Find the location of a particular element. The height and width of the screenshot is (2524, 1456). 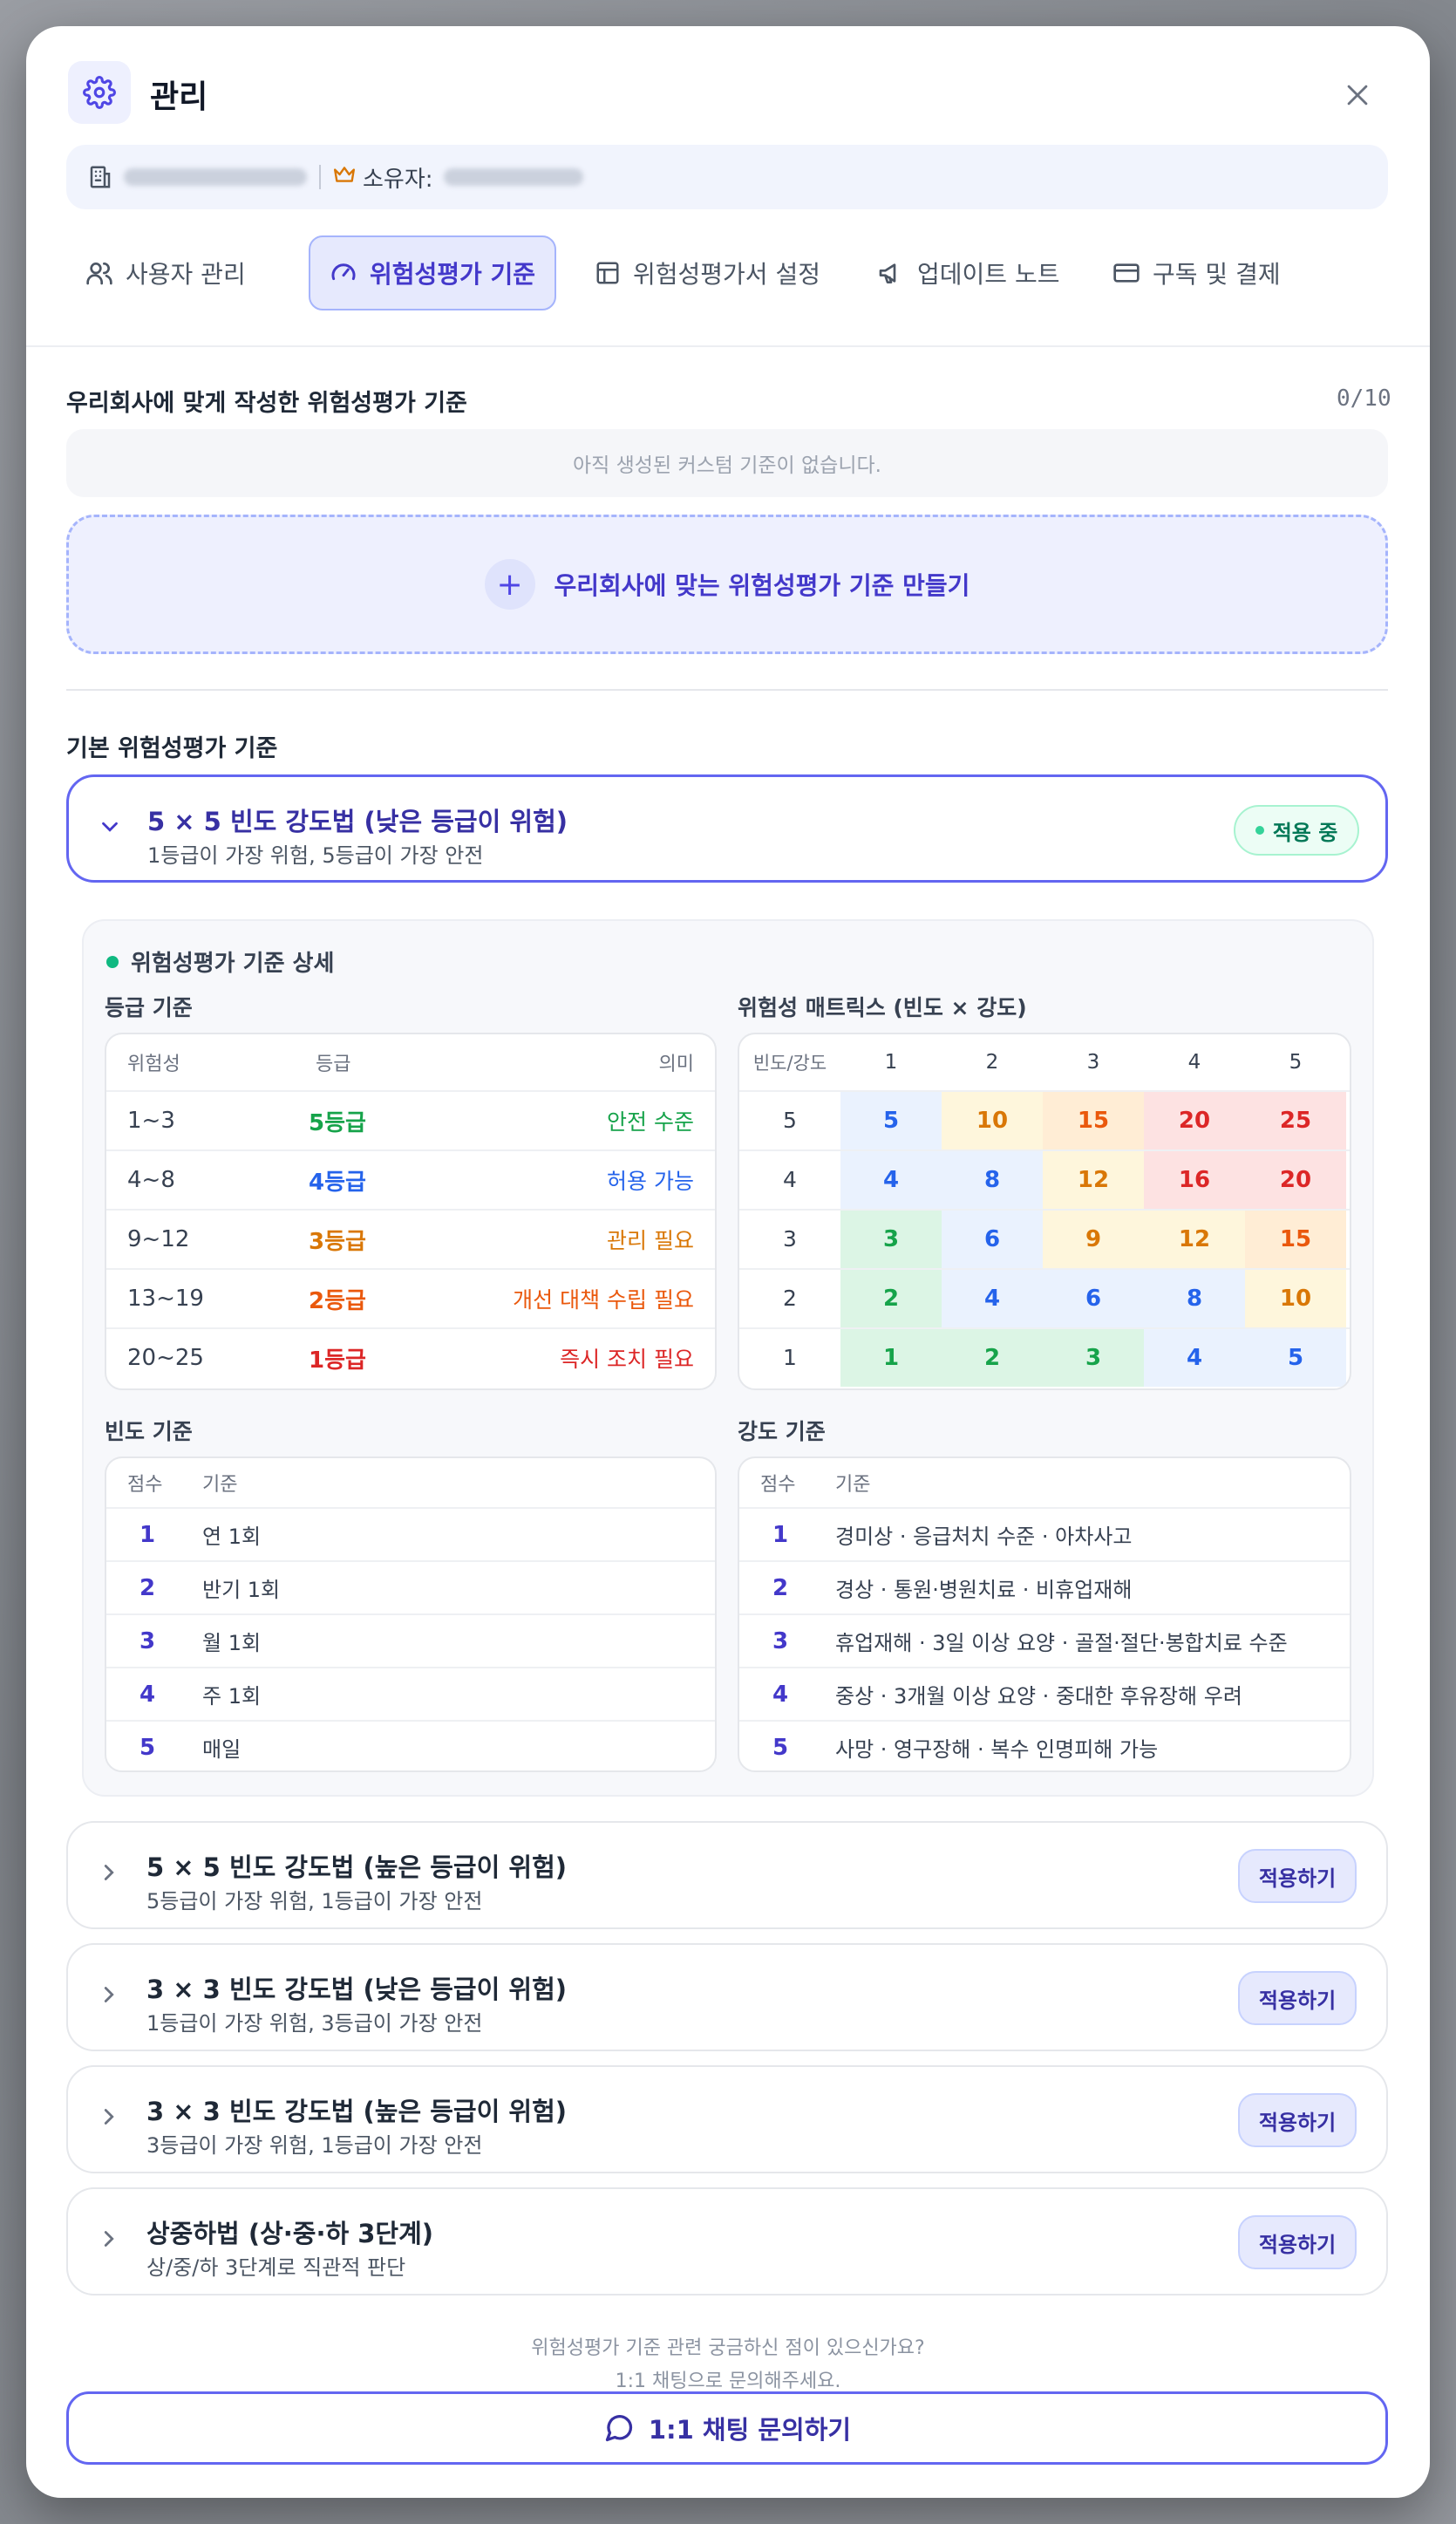

matrix-row-header: 1 is located at coordinates (790, 1357).